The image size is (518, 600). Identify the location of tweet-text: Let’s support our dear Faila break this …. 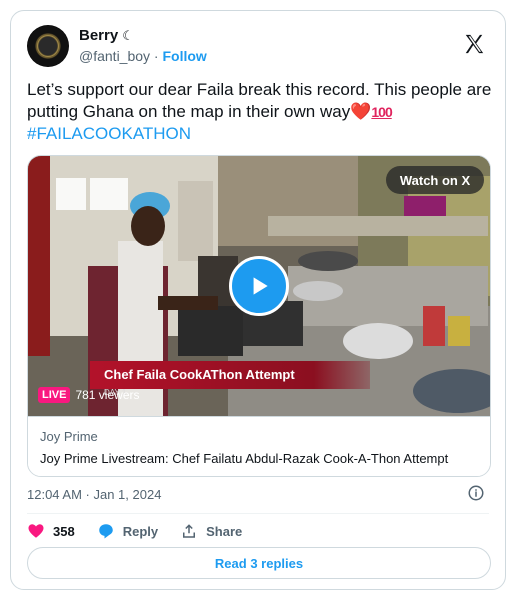
(262, 112).